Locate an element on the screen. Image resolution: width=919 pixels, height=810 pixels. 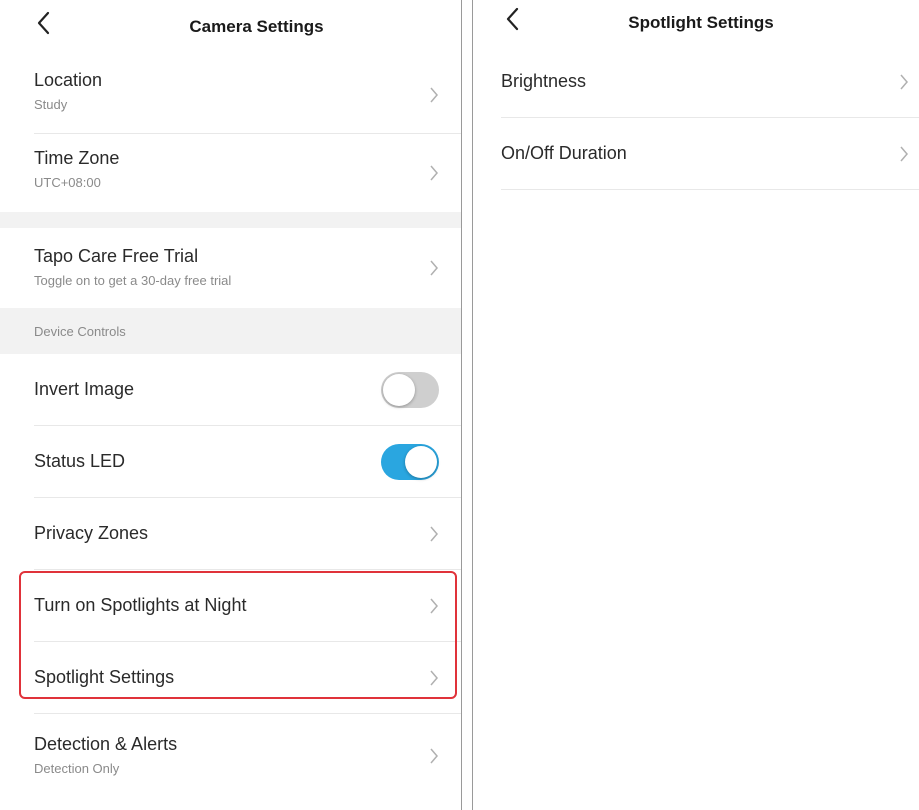
location-label: Location is located at coordinates (68, 80).